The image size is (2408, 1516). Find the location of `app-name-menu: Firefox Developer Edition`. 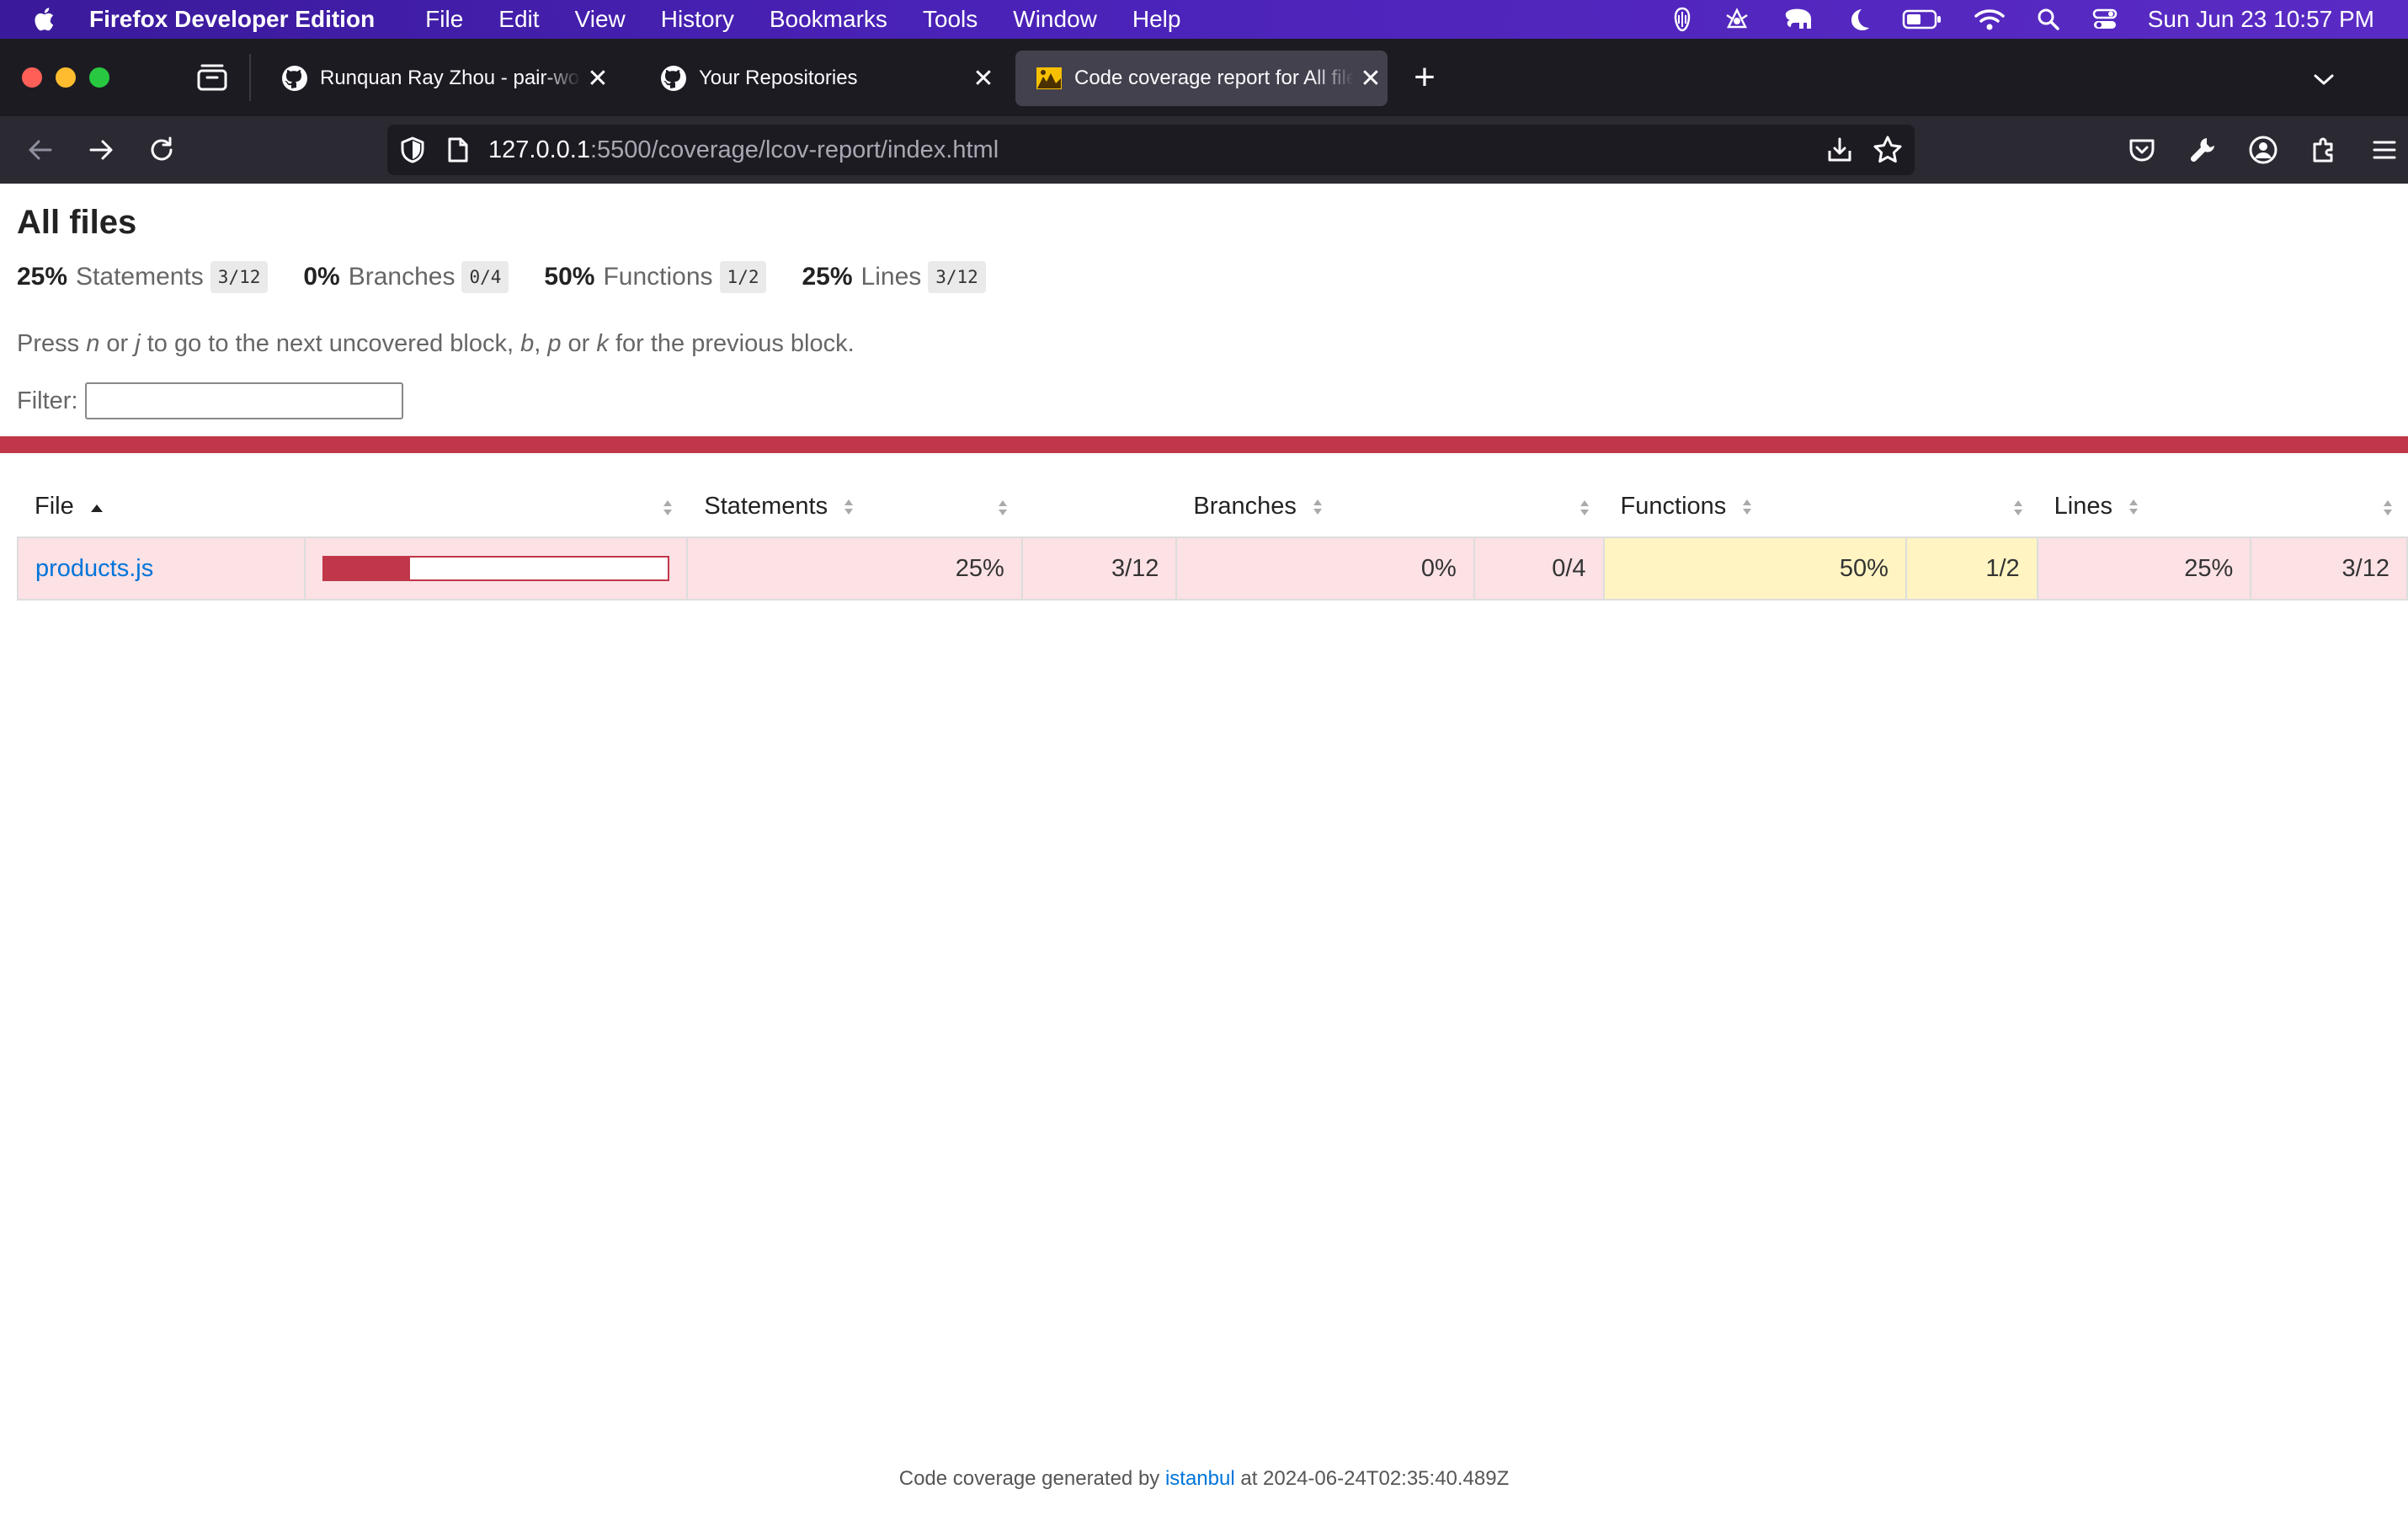

app-name-menu: Firefox Developer Edition is located at coordinates (232, 19).